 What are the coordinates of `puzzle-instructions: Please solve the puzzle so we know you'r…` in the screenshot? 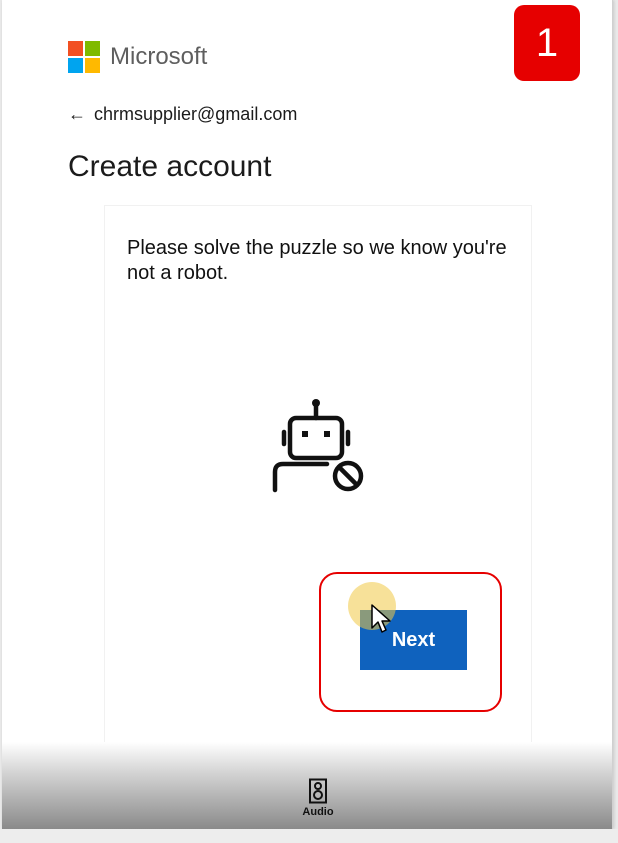 It's located at (317, 260).